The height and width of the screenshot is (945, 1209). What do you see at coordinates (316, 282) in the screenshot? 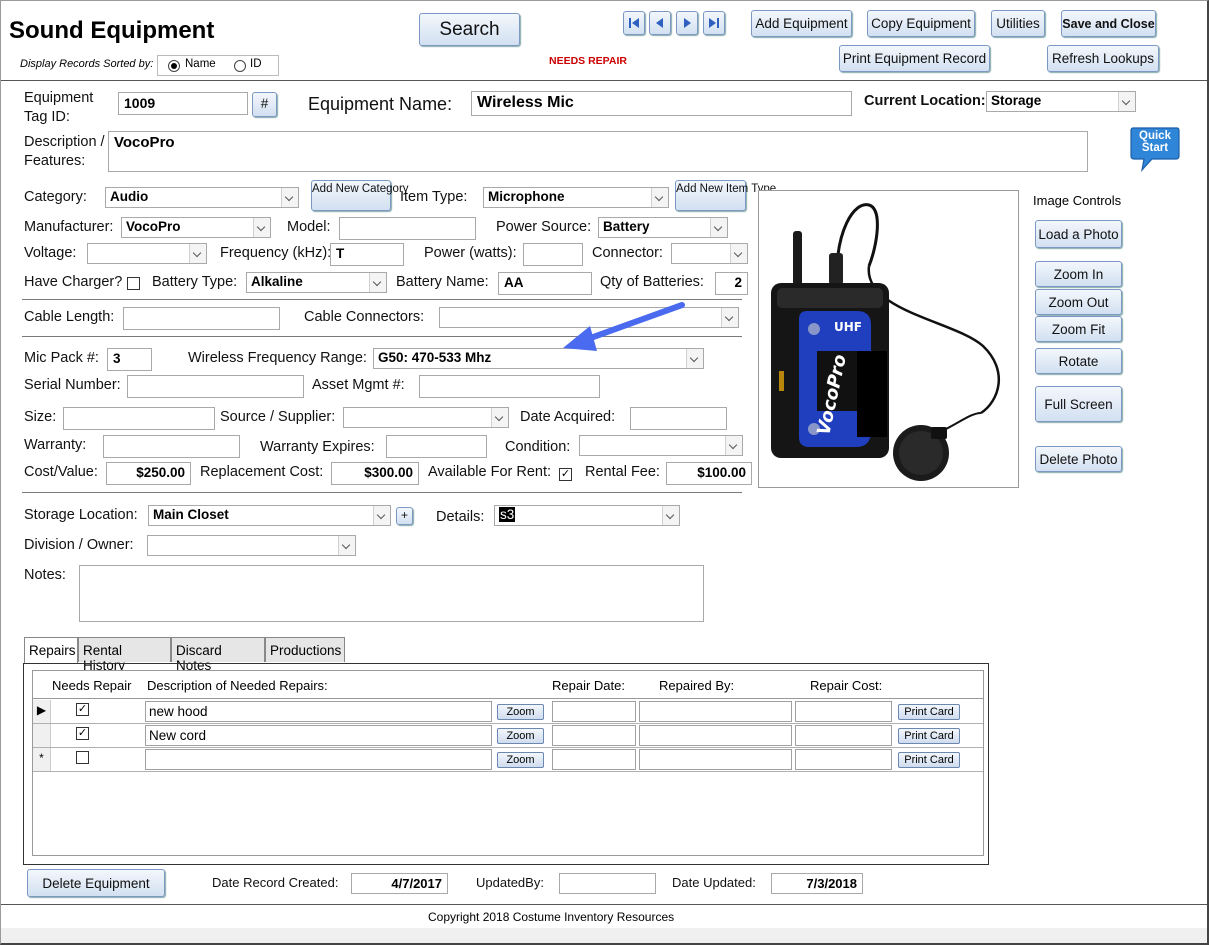
I see `battery-type-select: Alkaline` at bounding box center [316, 282].